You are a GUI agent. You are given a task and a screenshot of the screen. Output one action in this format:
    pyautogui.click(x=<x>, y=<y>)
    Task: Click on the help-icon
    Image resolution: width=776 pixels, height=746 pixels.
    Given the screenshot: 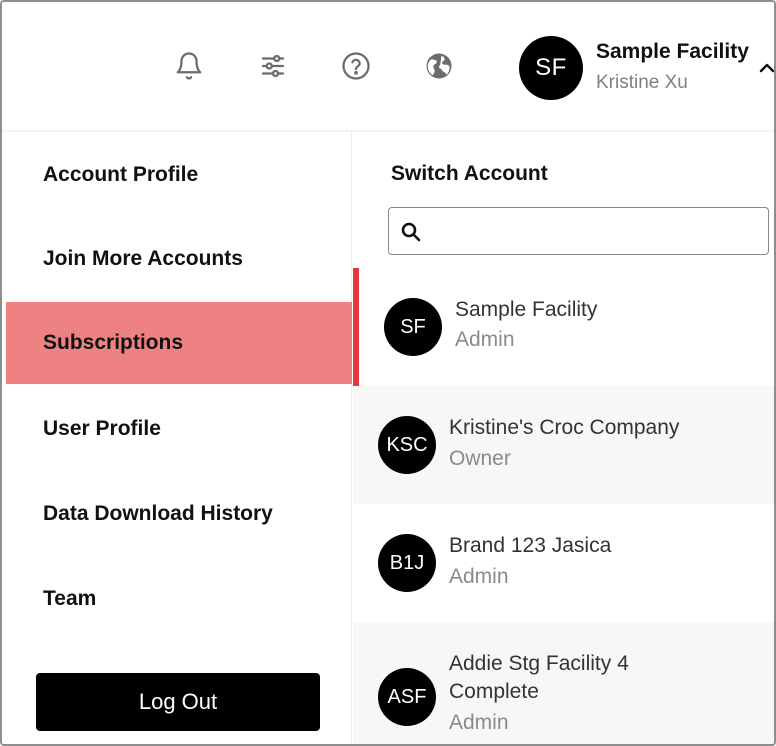 What is the action you would take?
    pyautogui.click(x=356, y=68)
    